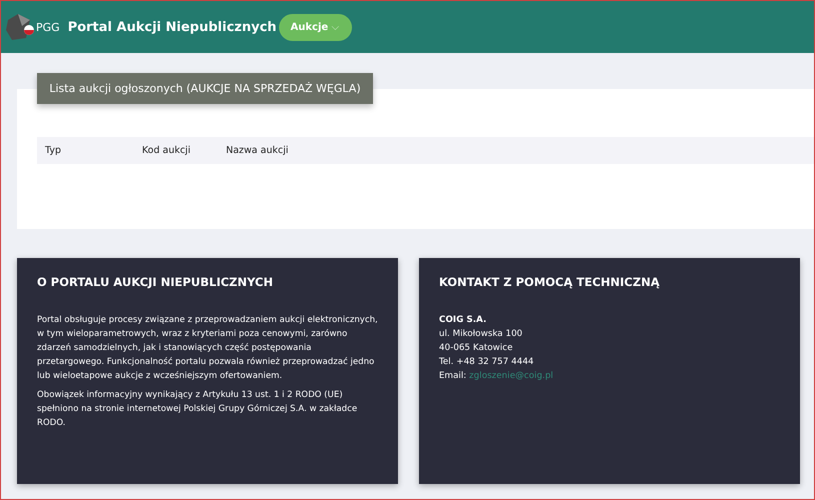 The width and height of the screenshot is (815, 500). I want to click on auctions-menu-button: Aukcje ⌵, so click(315, 27).